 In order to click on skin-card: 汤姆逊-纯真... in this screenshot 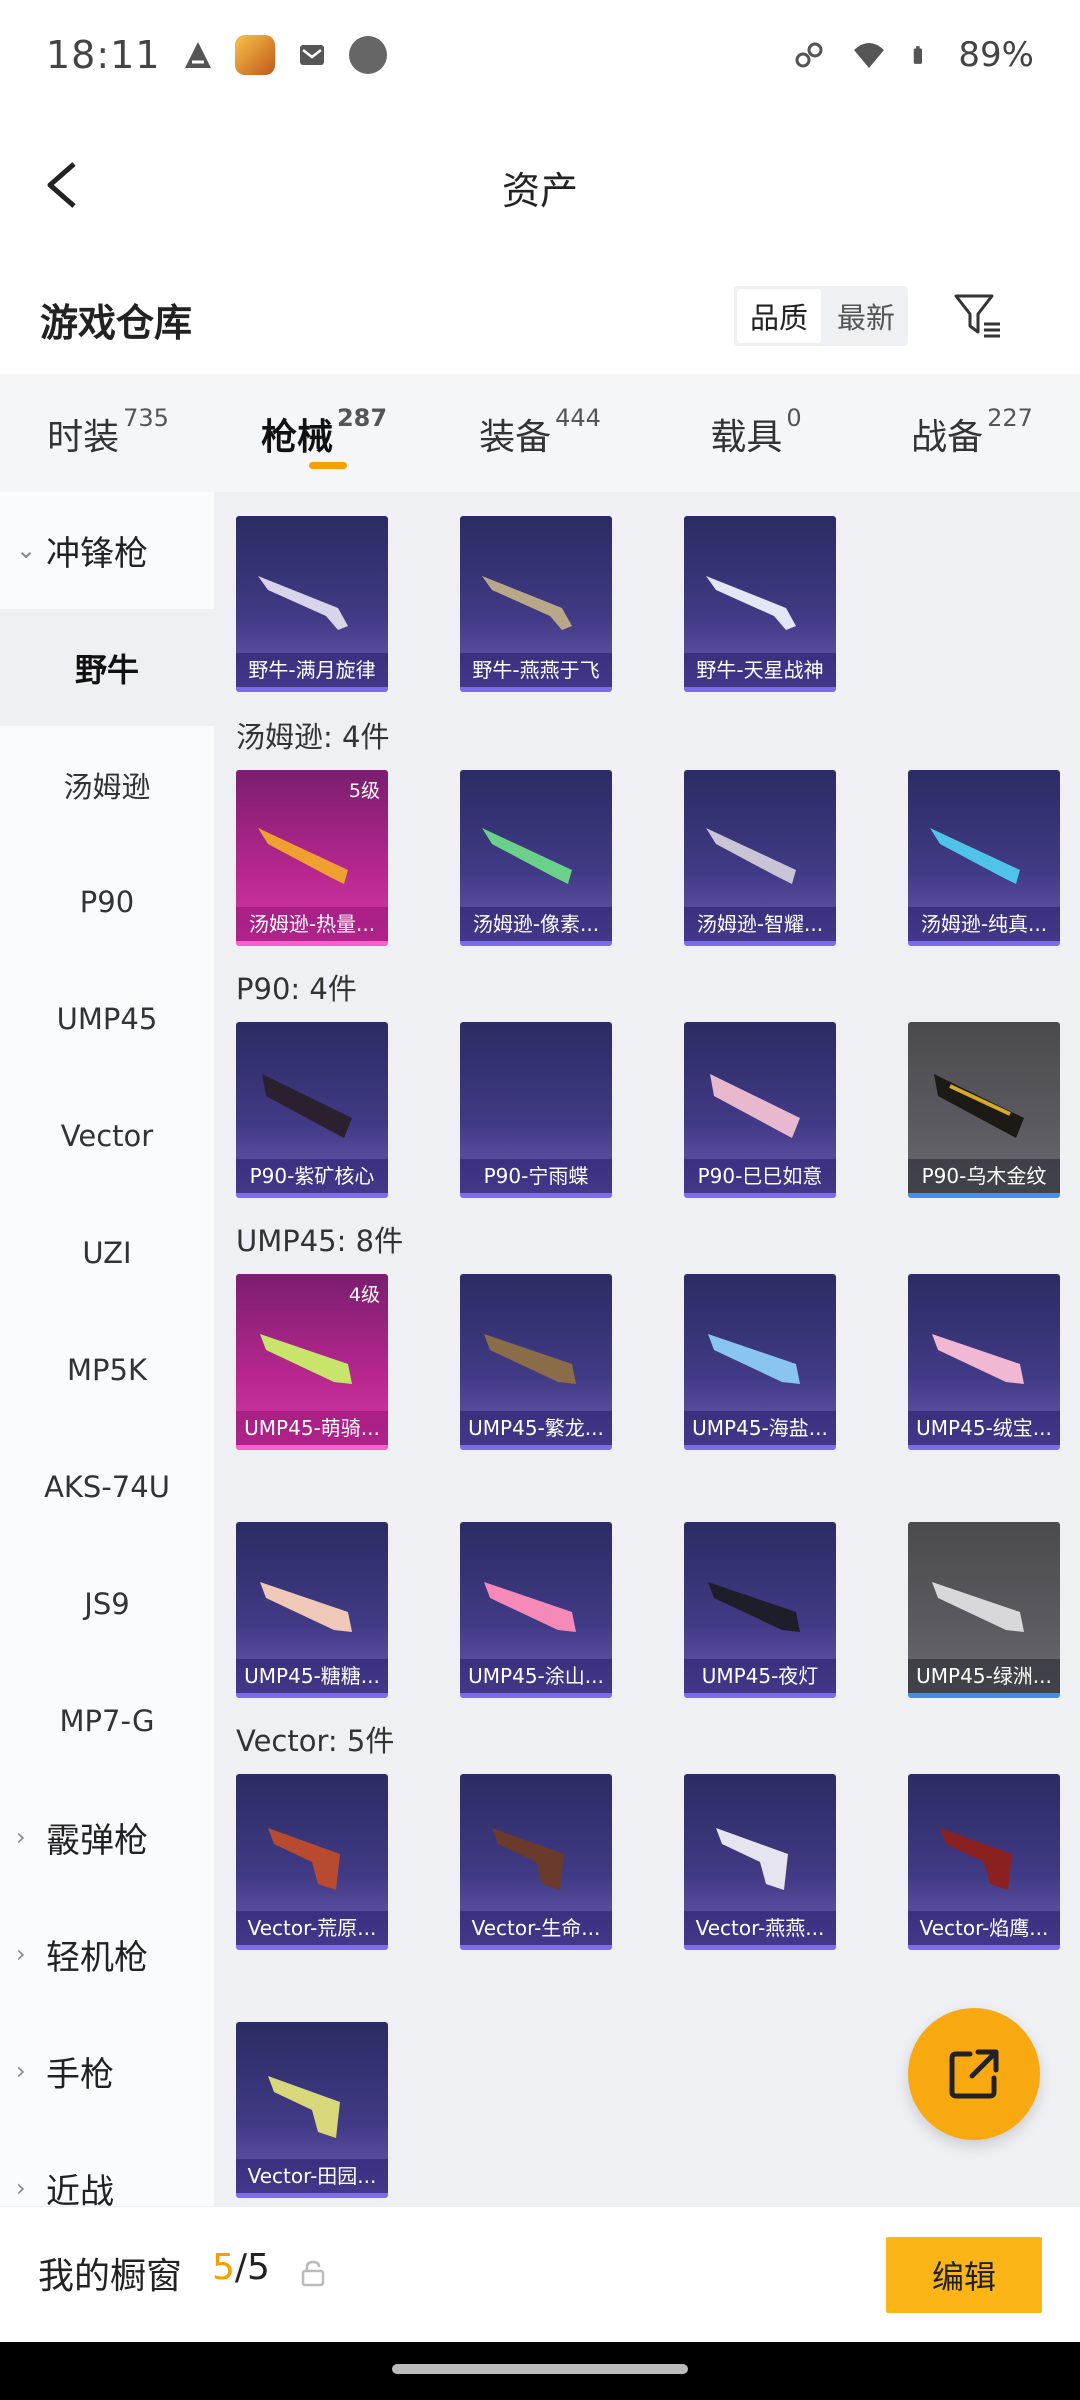, I will do `click(984, 858)`.